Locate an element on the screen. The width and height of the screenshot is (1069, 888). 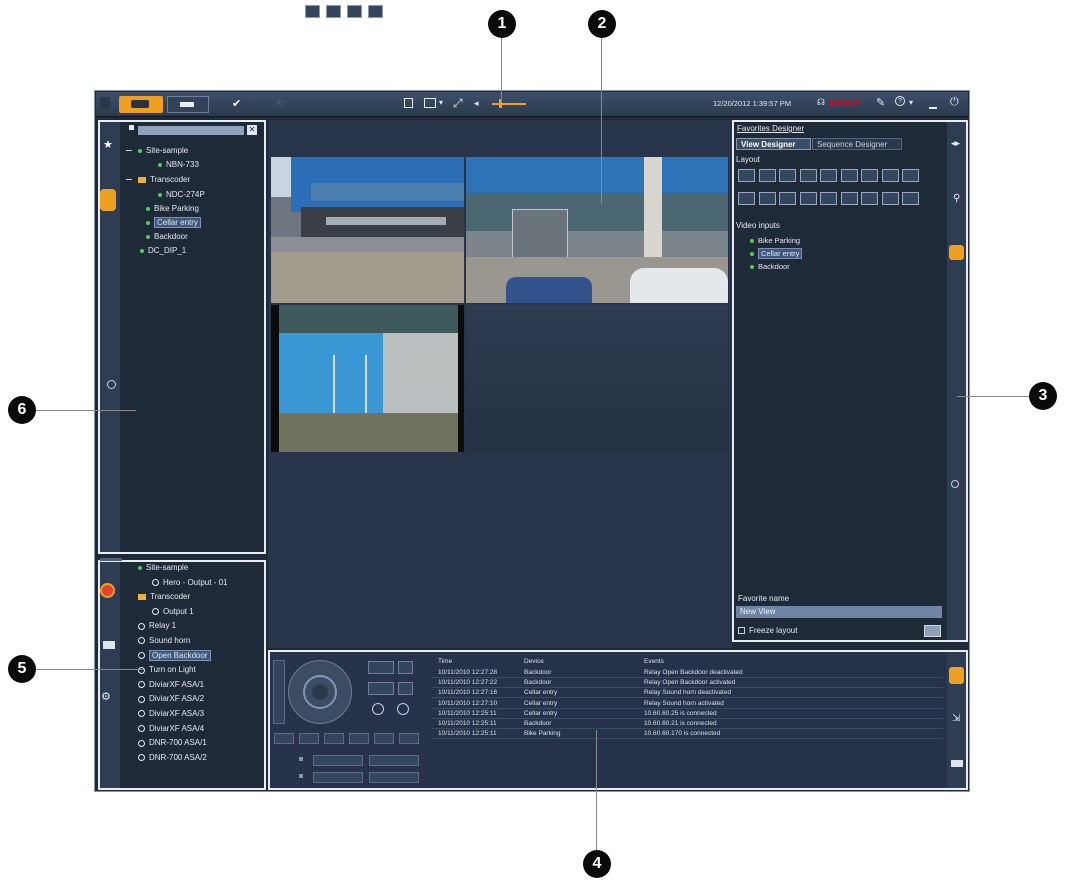
fullscreen-icon: ⤢ is located at coordinates (458, 103).